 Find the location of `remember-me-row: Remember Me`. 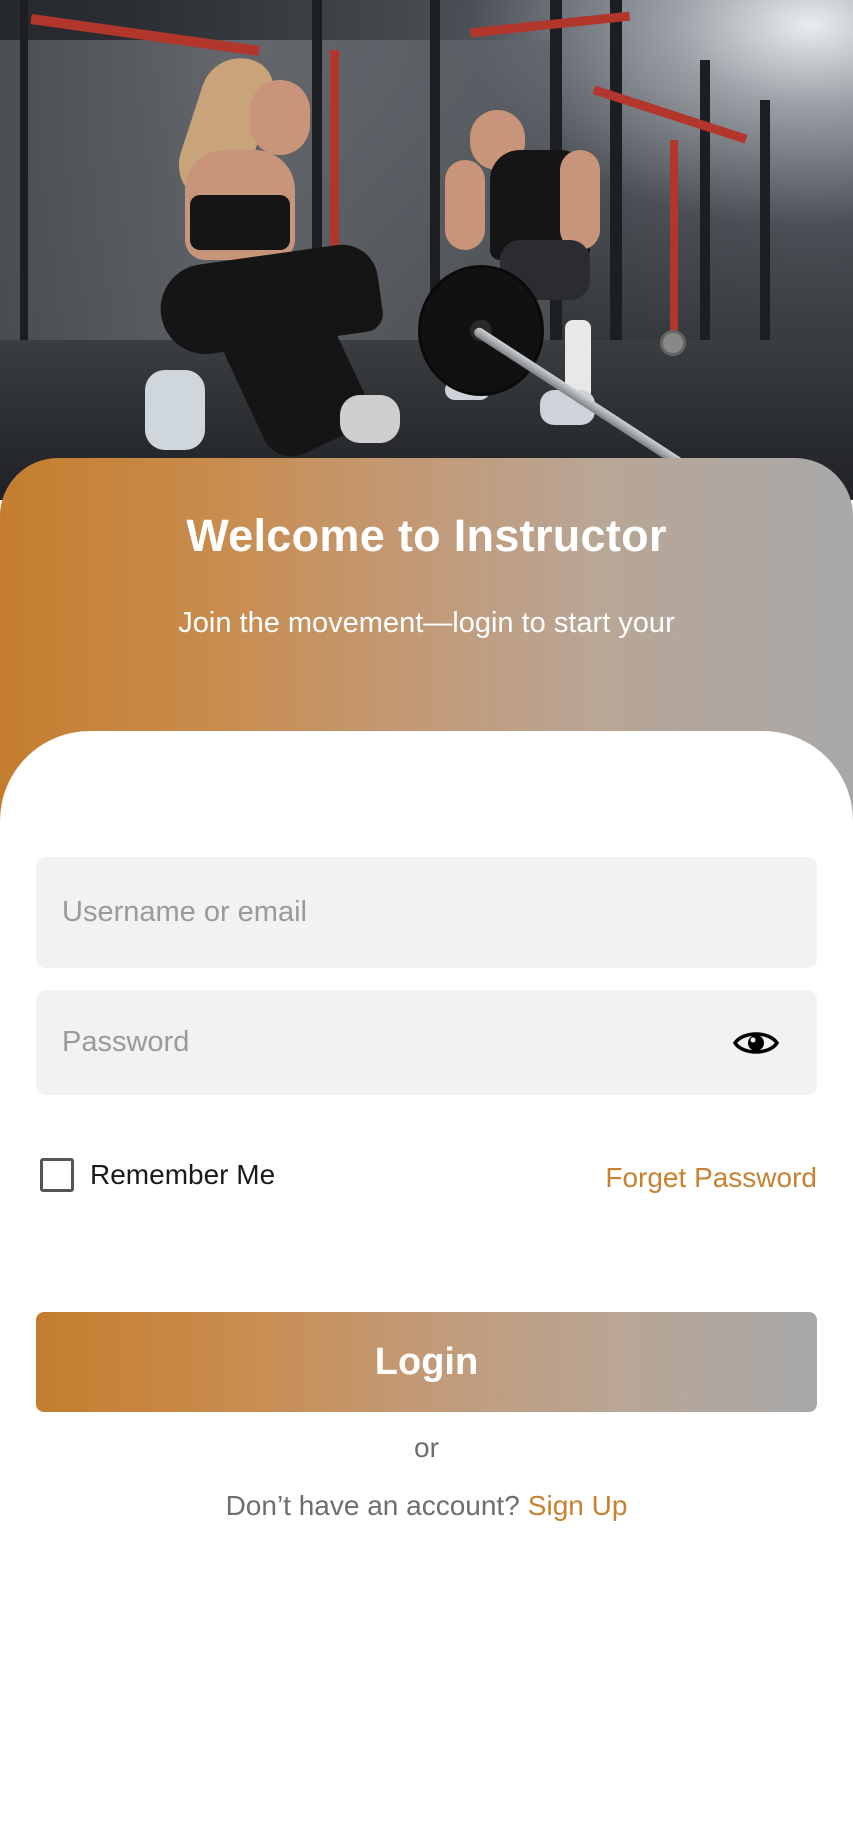

remember-me-row: Remember Me is located at coordinates (157, 1175).